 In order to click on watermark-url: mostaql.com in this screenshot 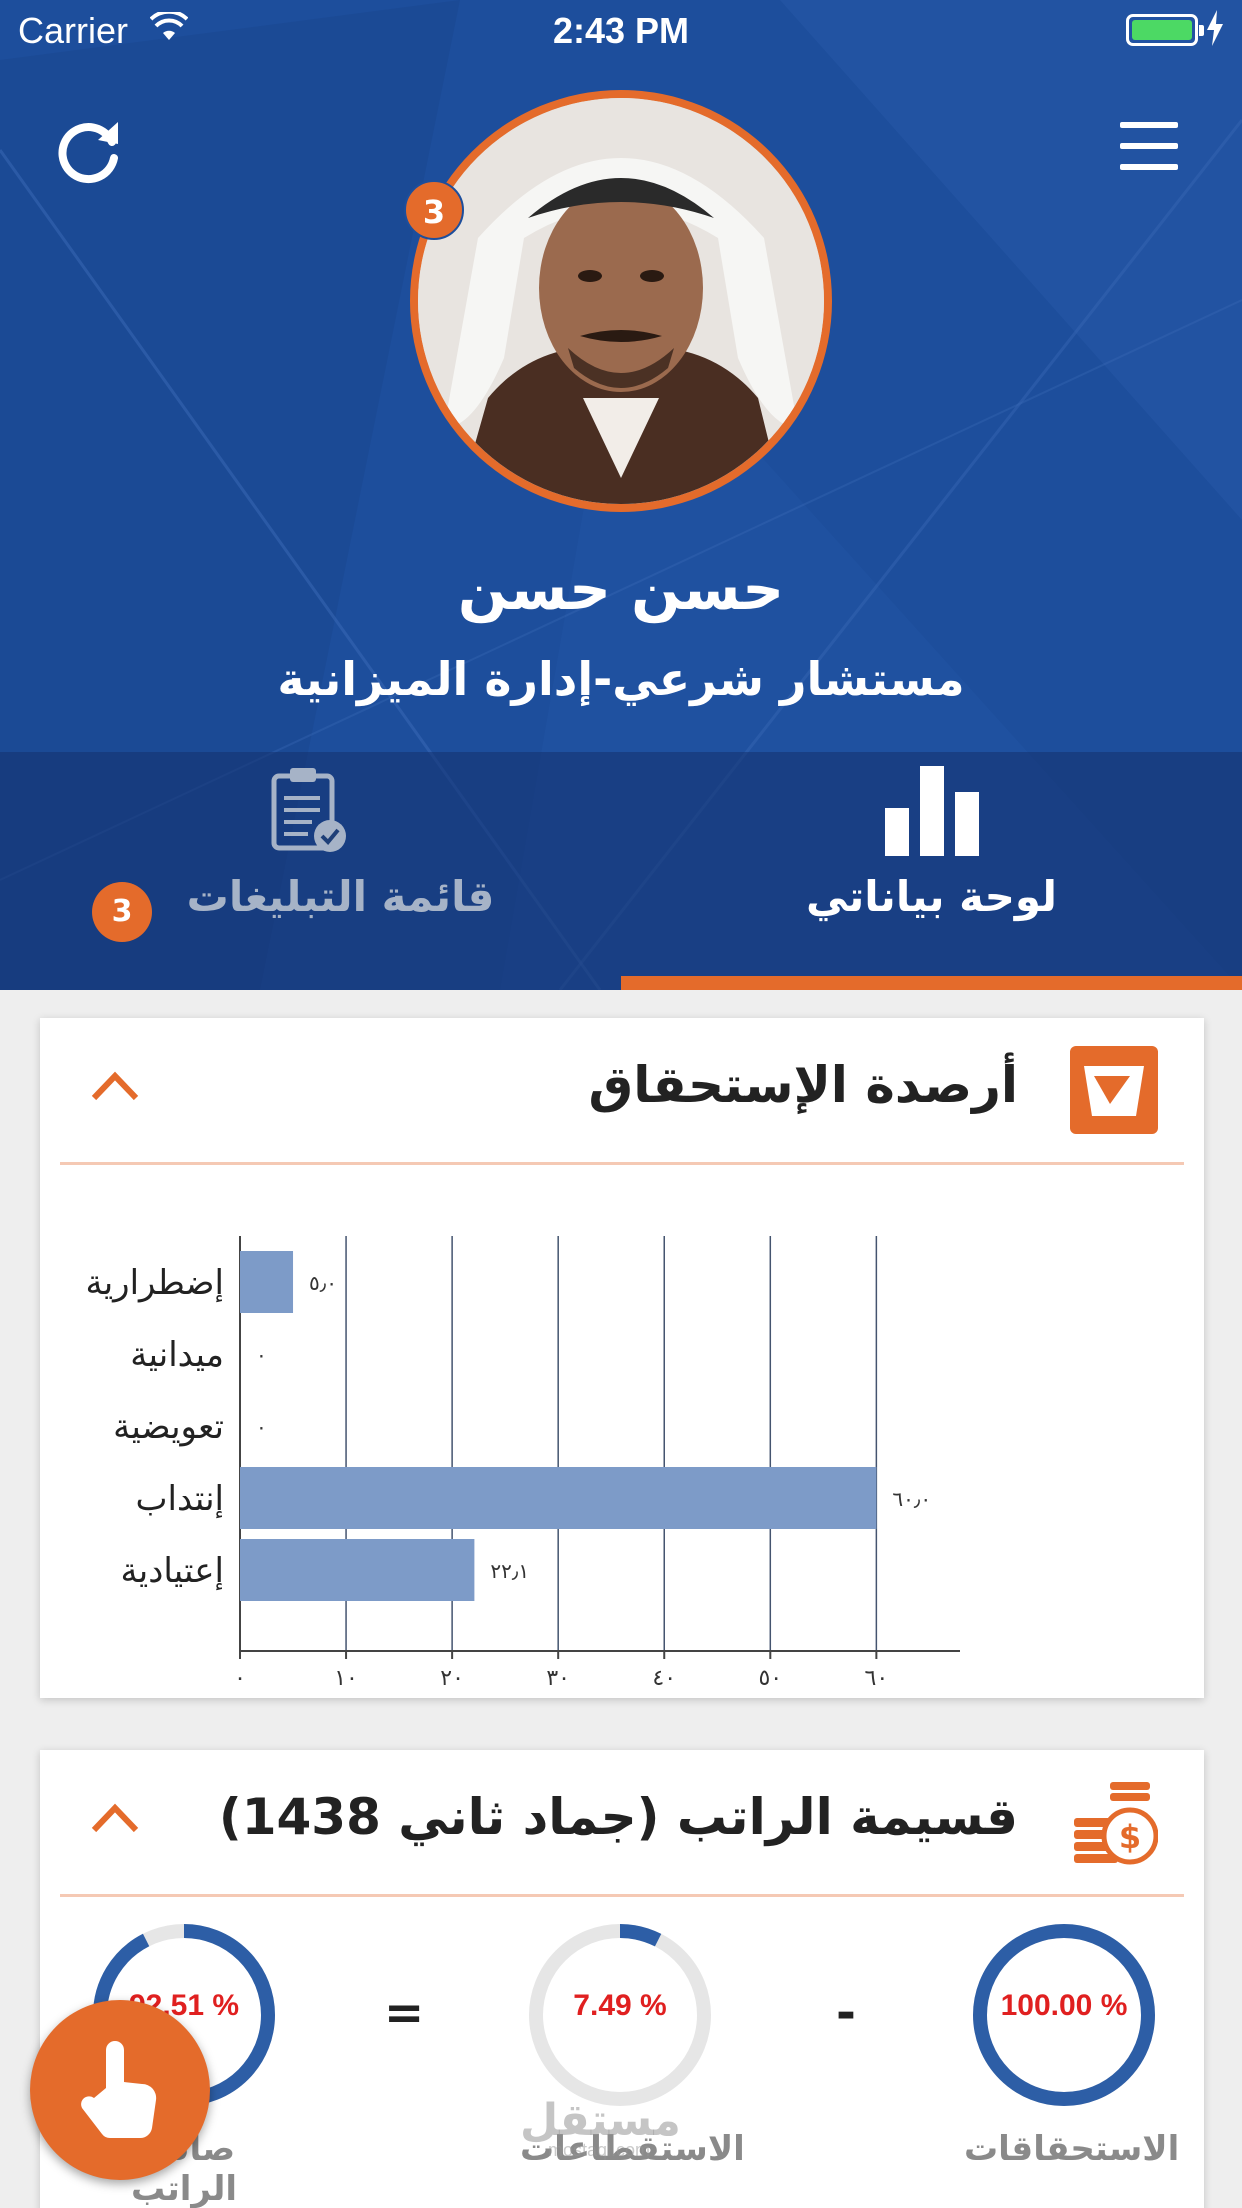, I will do `click(599, 2150)`.